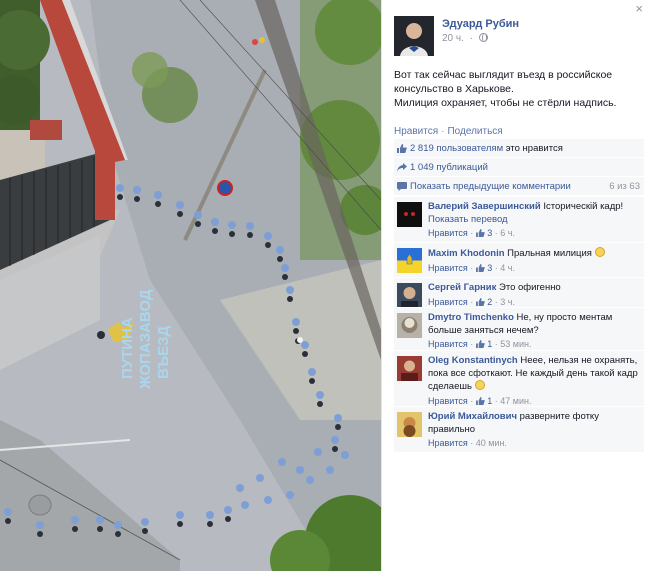 This screenshot has height=571, width=650. I want to click on comment-meta: Нравится · 40 мин., so click(467, 443).